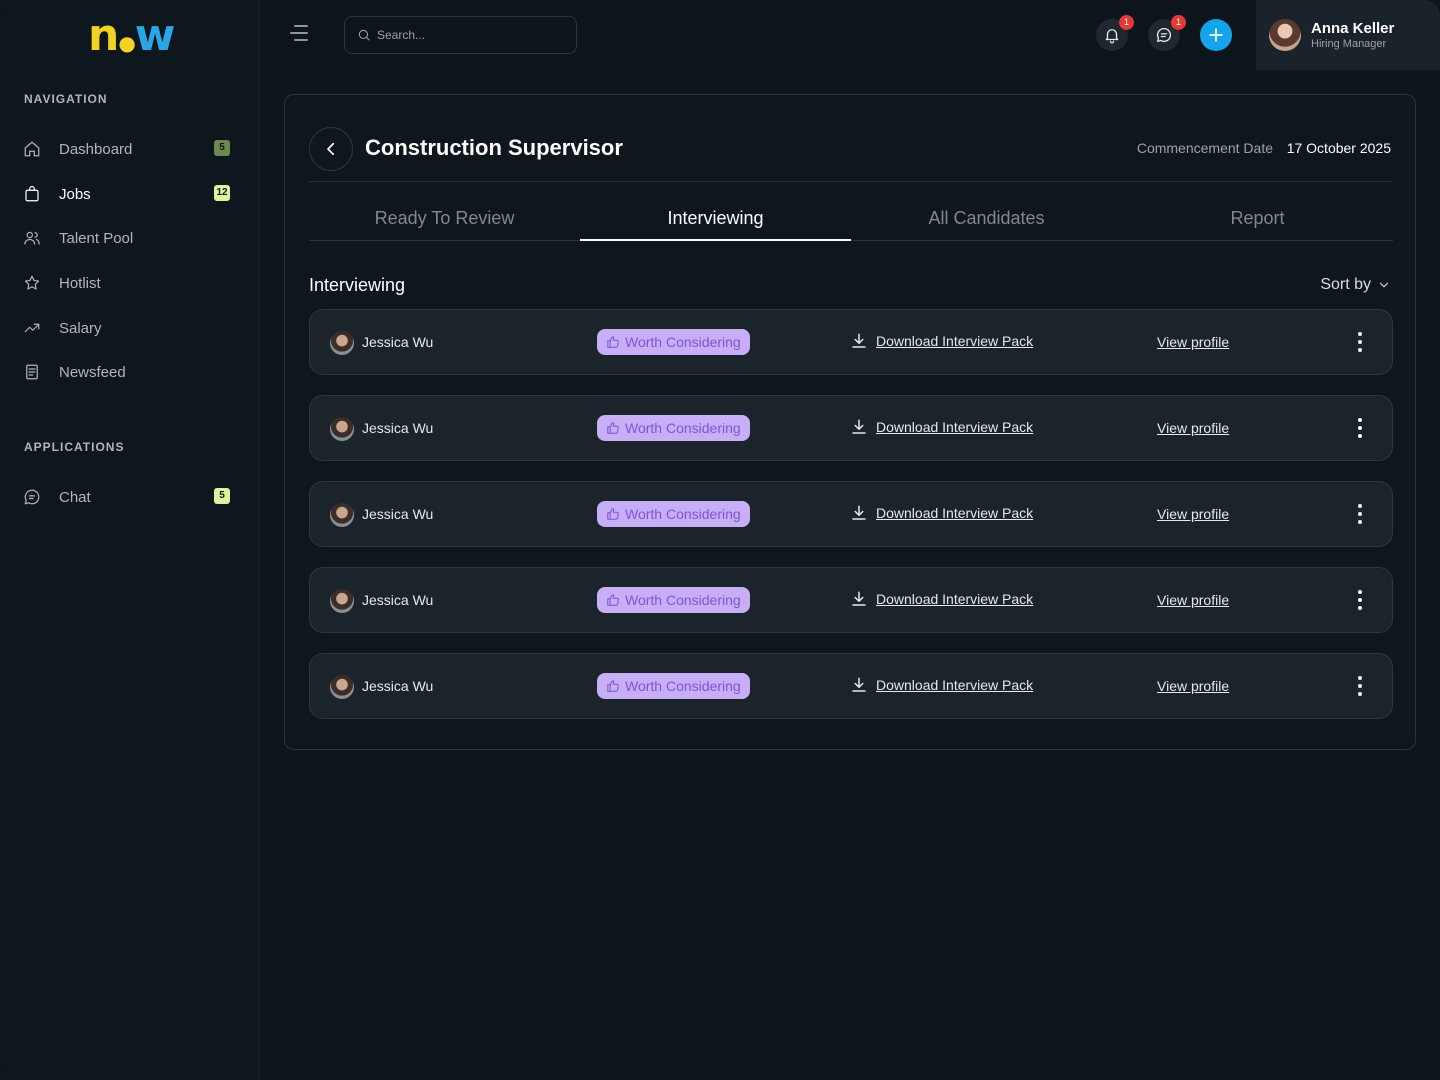 This screenshot has width=1440, height=1080. Describe the element at coordinates (1348, 35) in the screenshot. I see `user-menu: Anna Keller Hiring Manager` at that location.